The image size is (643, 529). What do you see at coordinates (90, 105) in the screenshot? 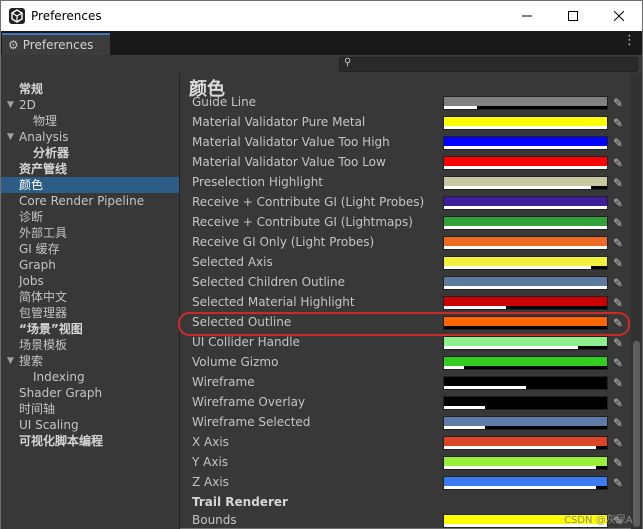
I see `sidebar-item: ▼ 2D` at bounding box center [90, 105].